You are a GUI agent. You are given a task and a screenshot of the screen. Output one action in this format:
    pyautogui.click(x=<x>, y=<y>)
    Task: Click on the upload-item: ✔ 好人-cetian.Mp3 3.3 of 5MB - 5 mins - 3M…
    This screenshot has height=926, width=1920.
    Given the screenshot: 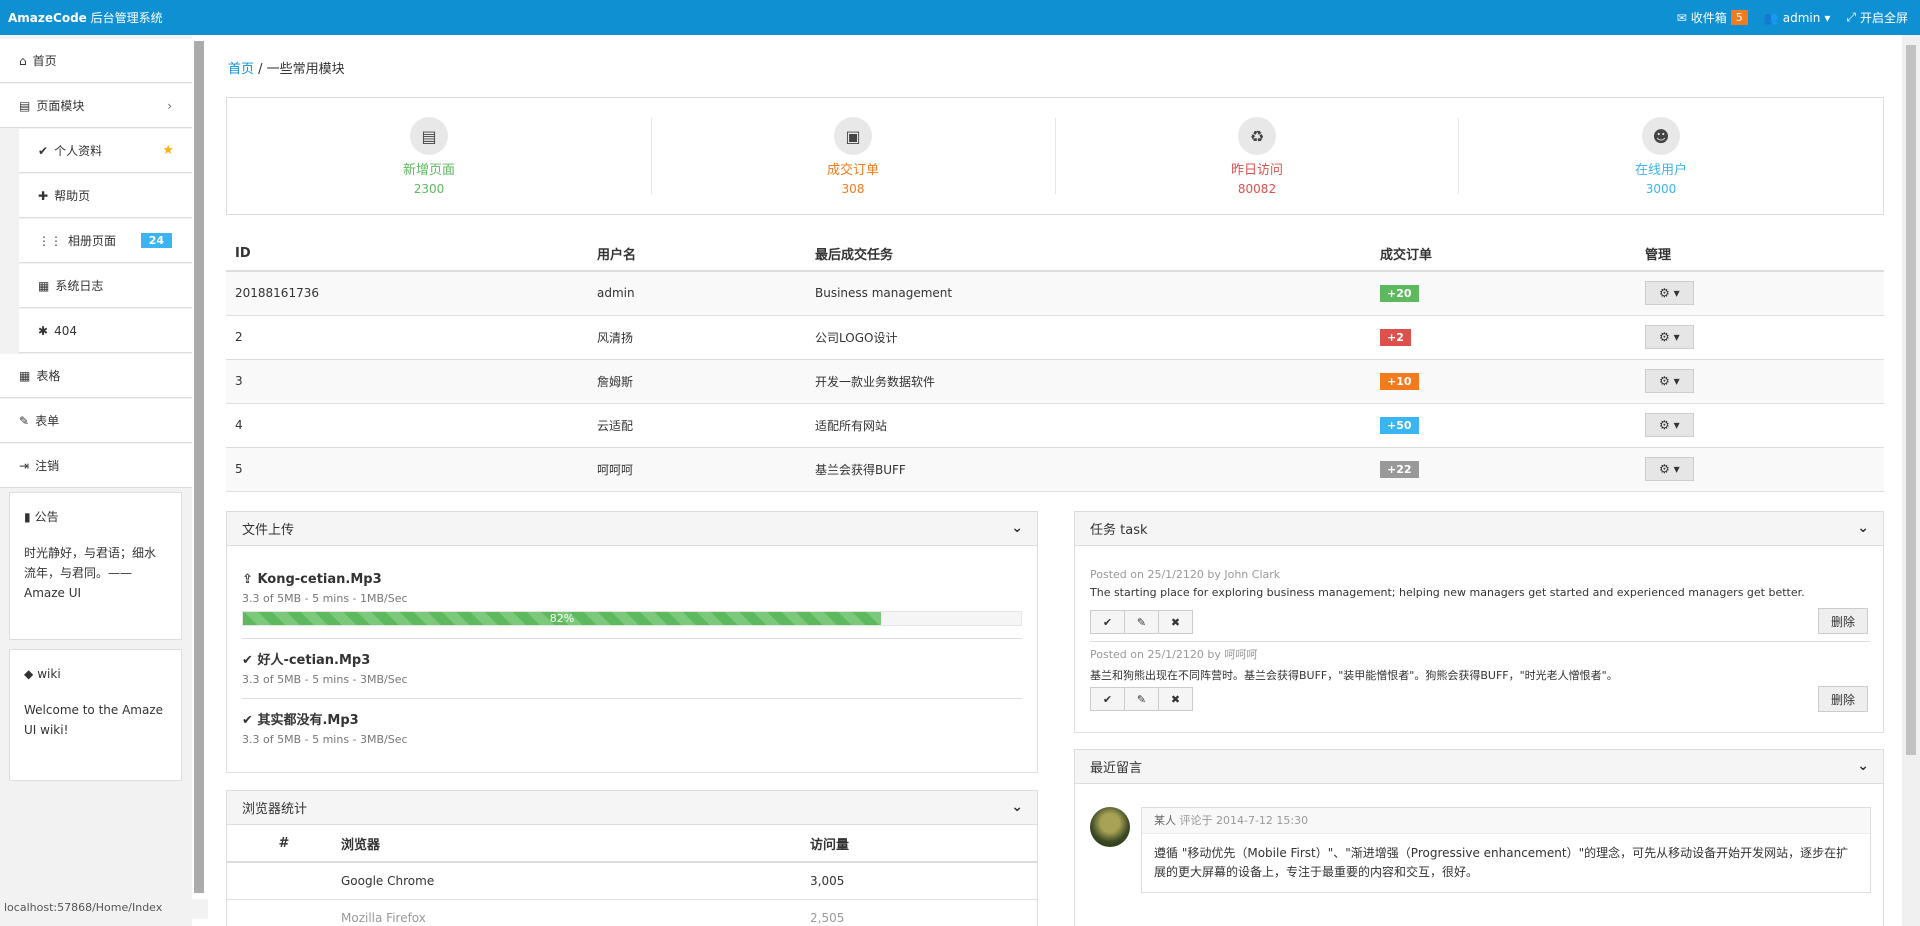 What is the action you would take?
    pyautogui.click(x=632, y=667)
    